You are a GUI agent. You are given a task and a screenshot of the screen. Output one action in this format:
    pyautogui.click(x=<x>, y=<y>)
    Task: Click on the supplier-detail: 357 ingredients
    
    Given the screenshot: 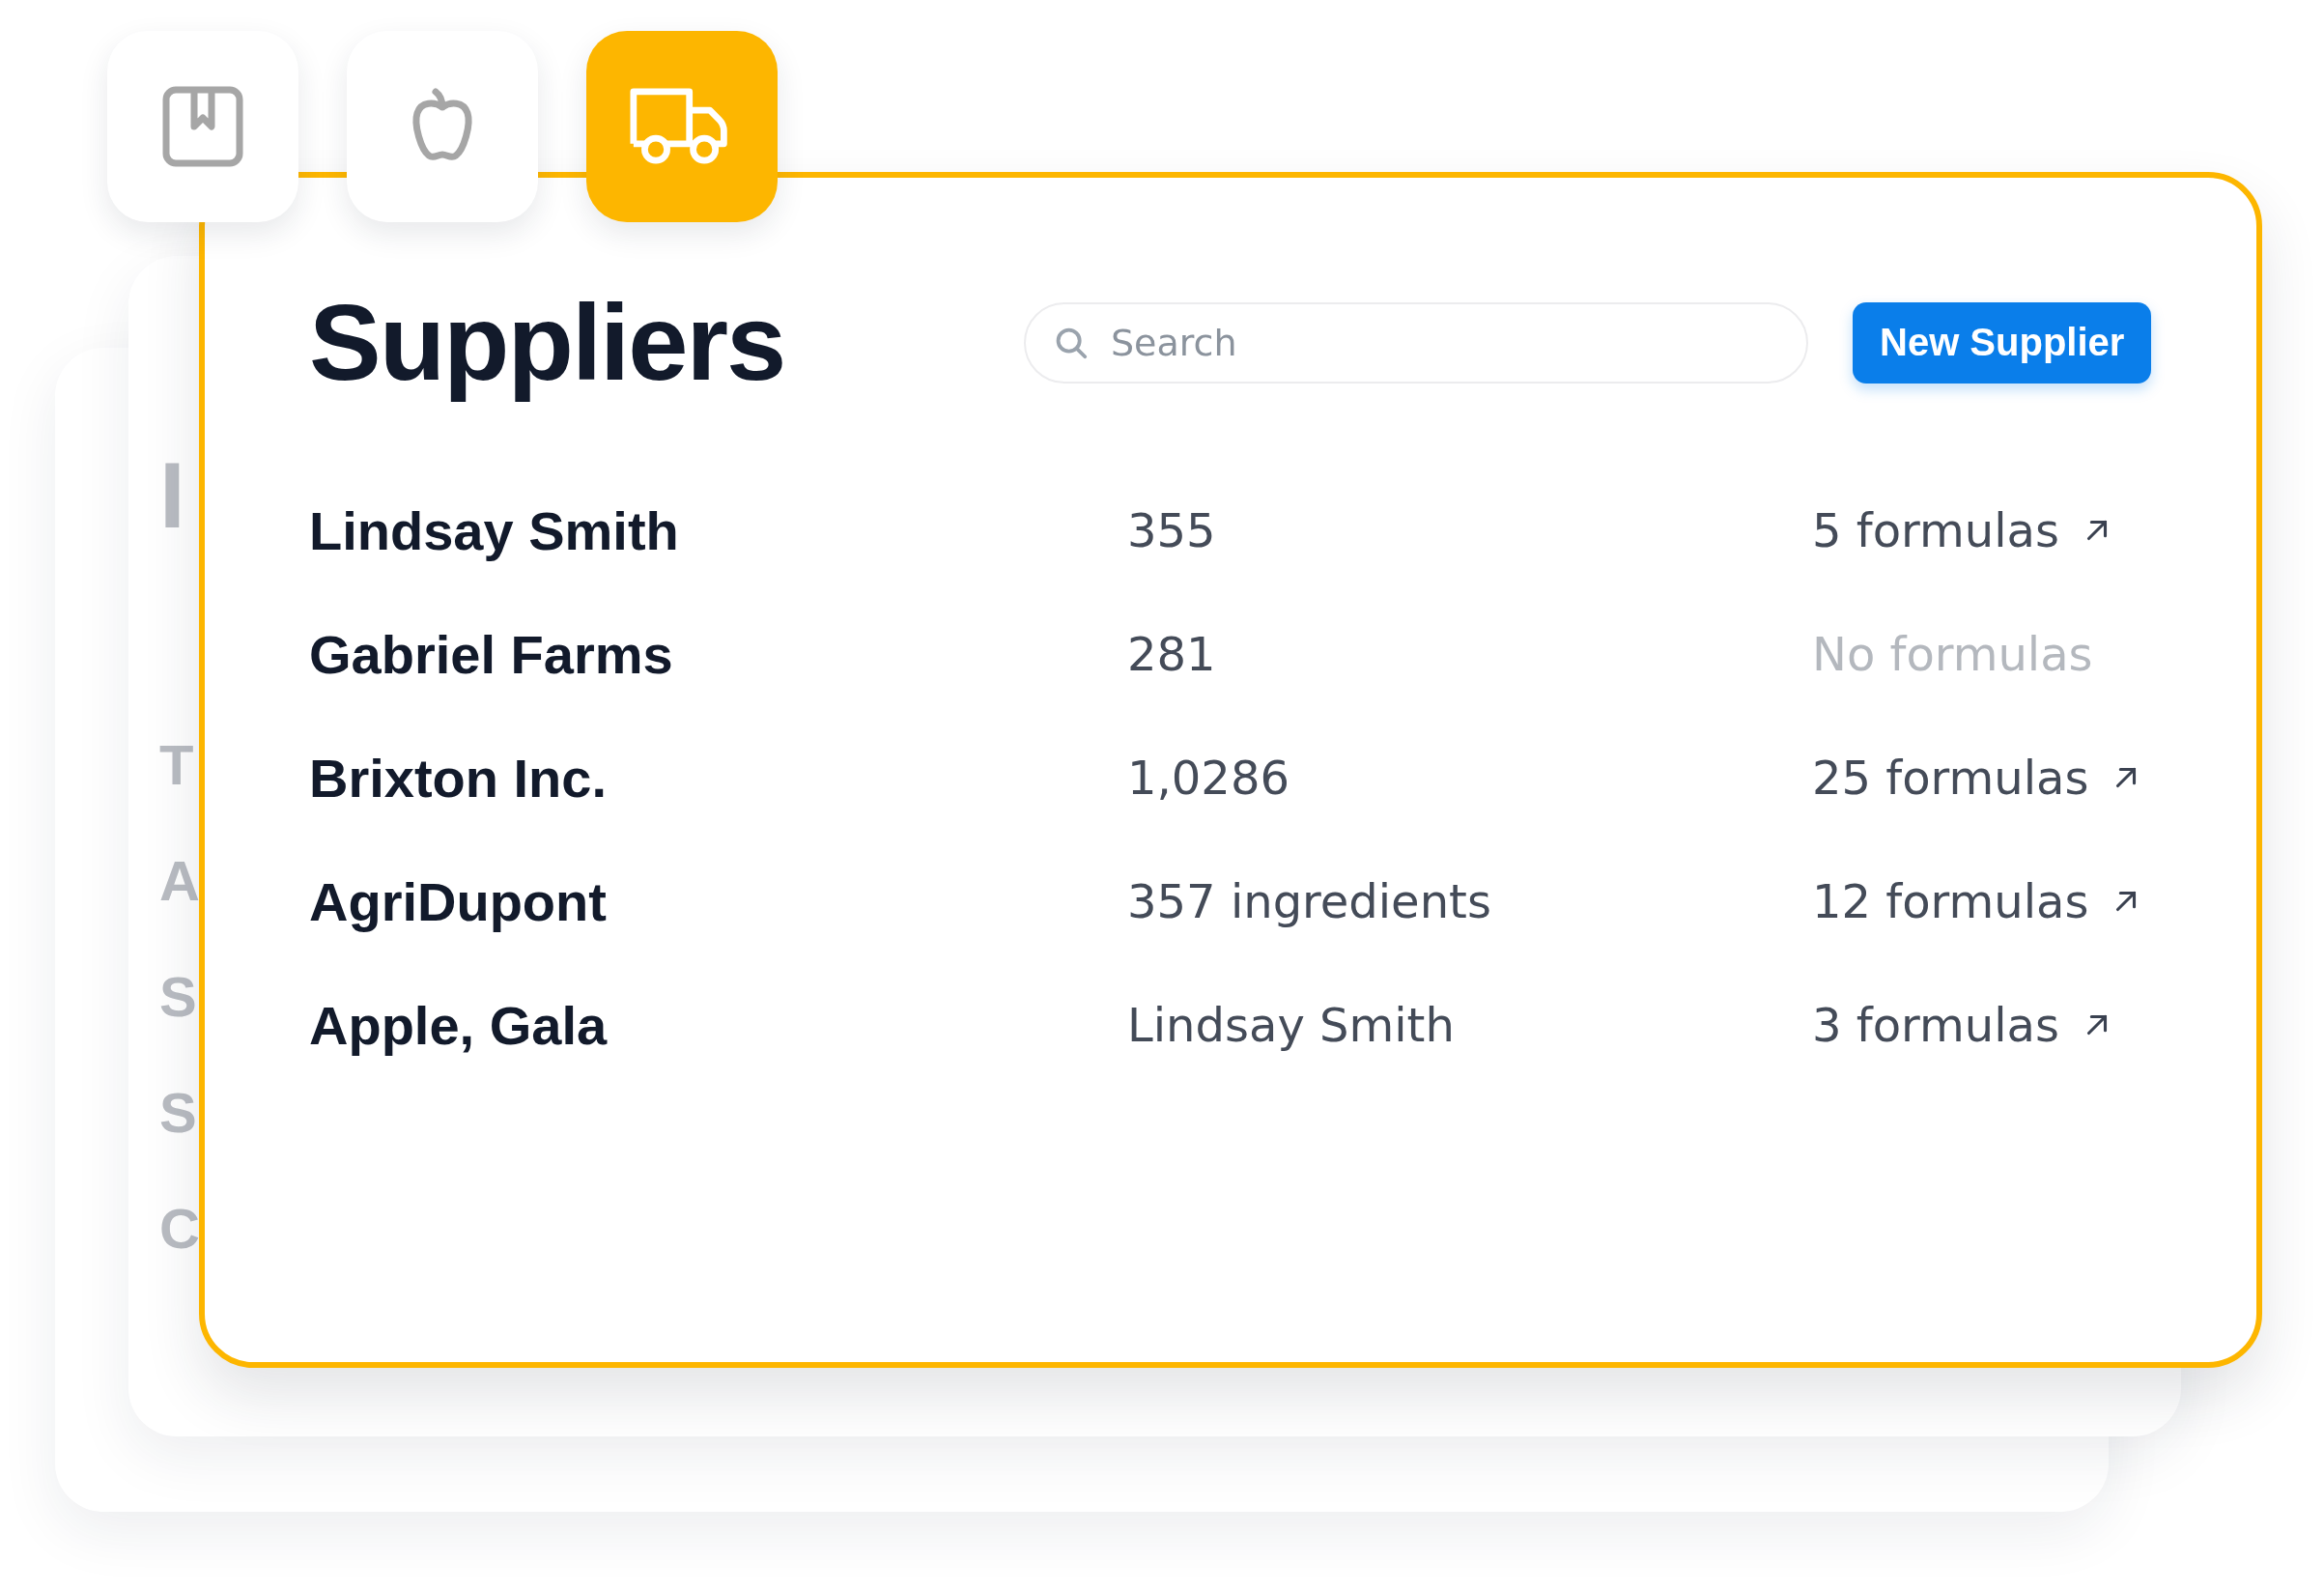 What is the action you would take?
    pyautogui.click(x=1309, y=901)
    